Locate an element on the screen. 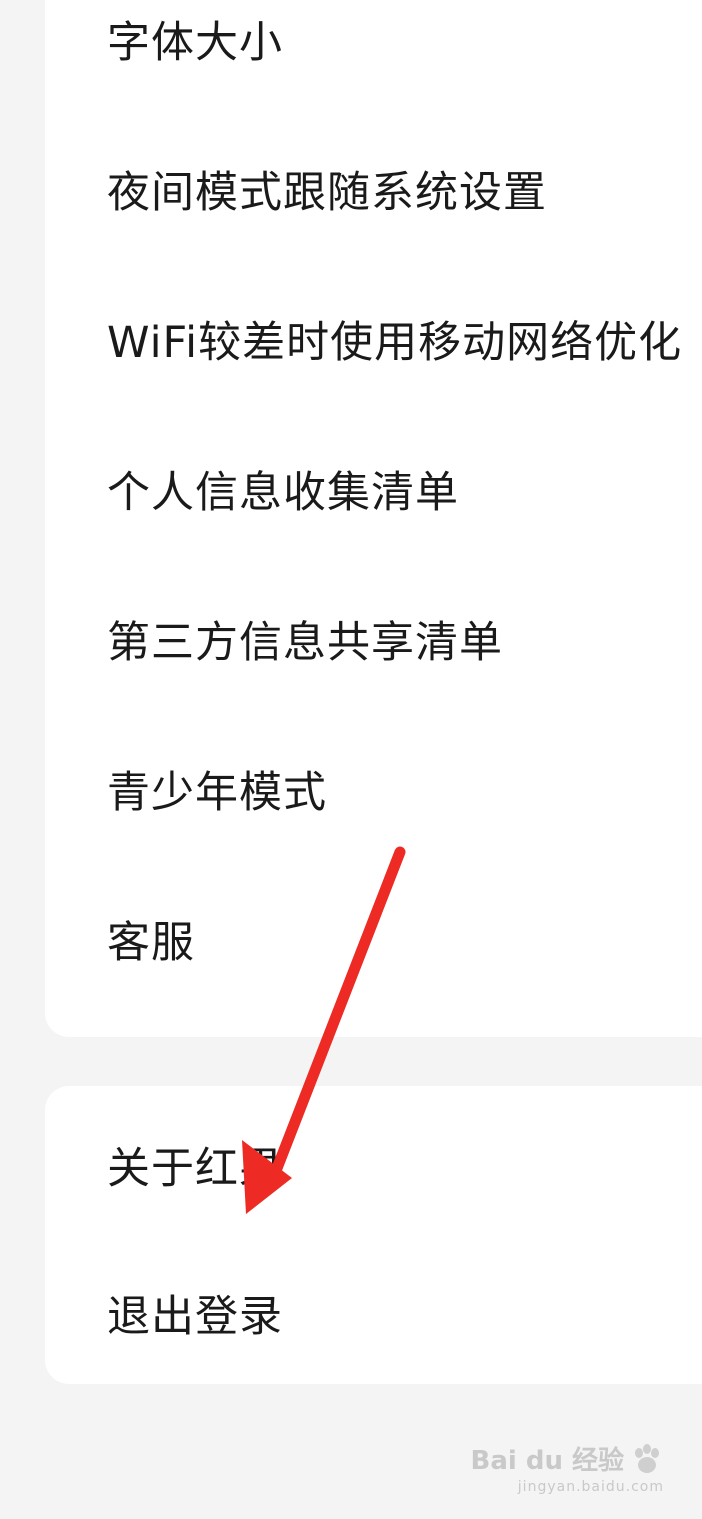 Image resolution: width=702 pixels, height=1519 pixels. settings-item-night-mode: 夜间模式跟随系统设置 is located at coordinates (404, 189).